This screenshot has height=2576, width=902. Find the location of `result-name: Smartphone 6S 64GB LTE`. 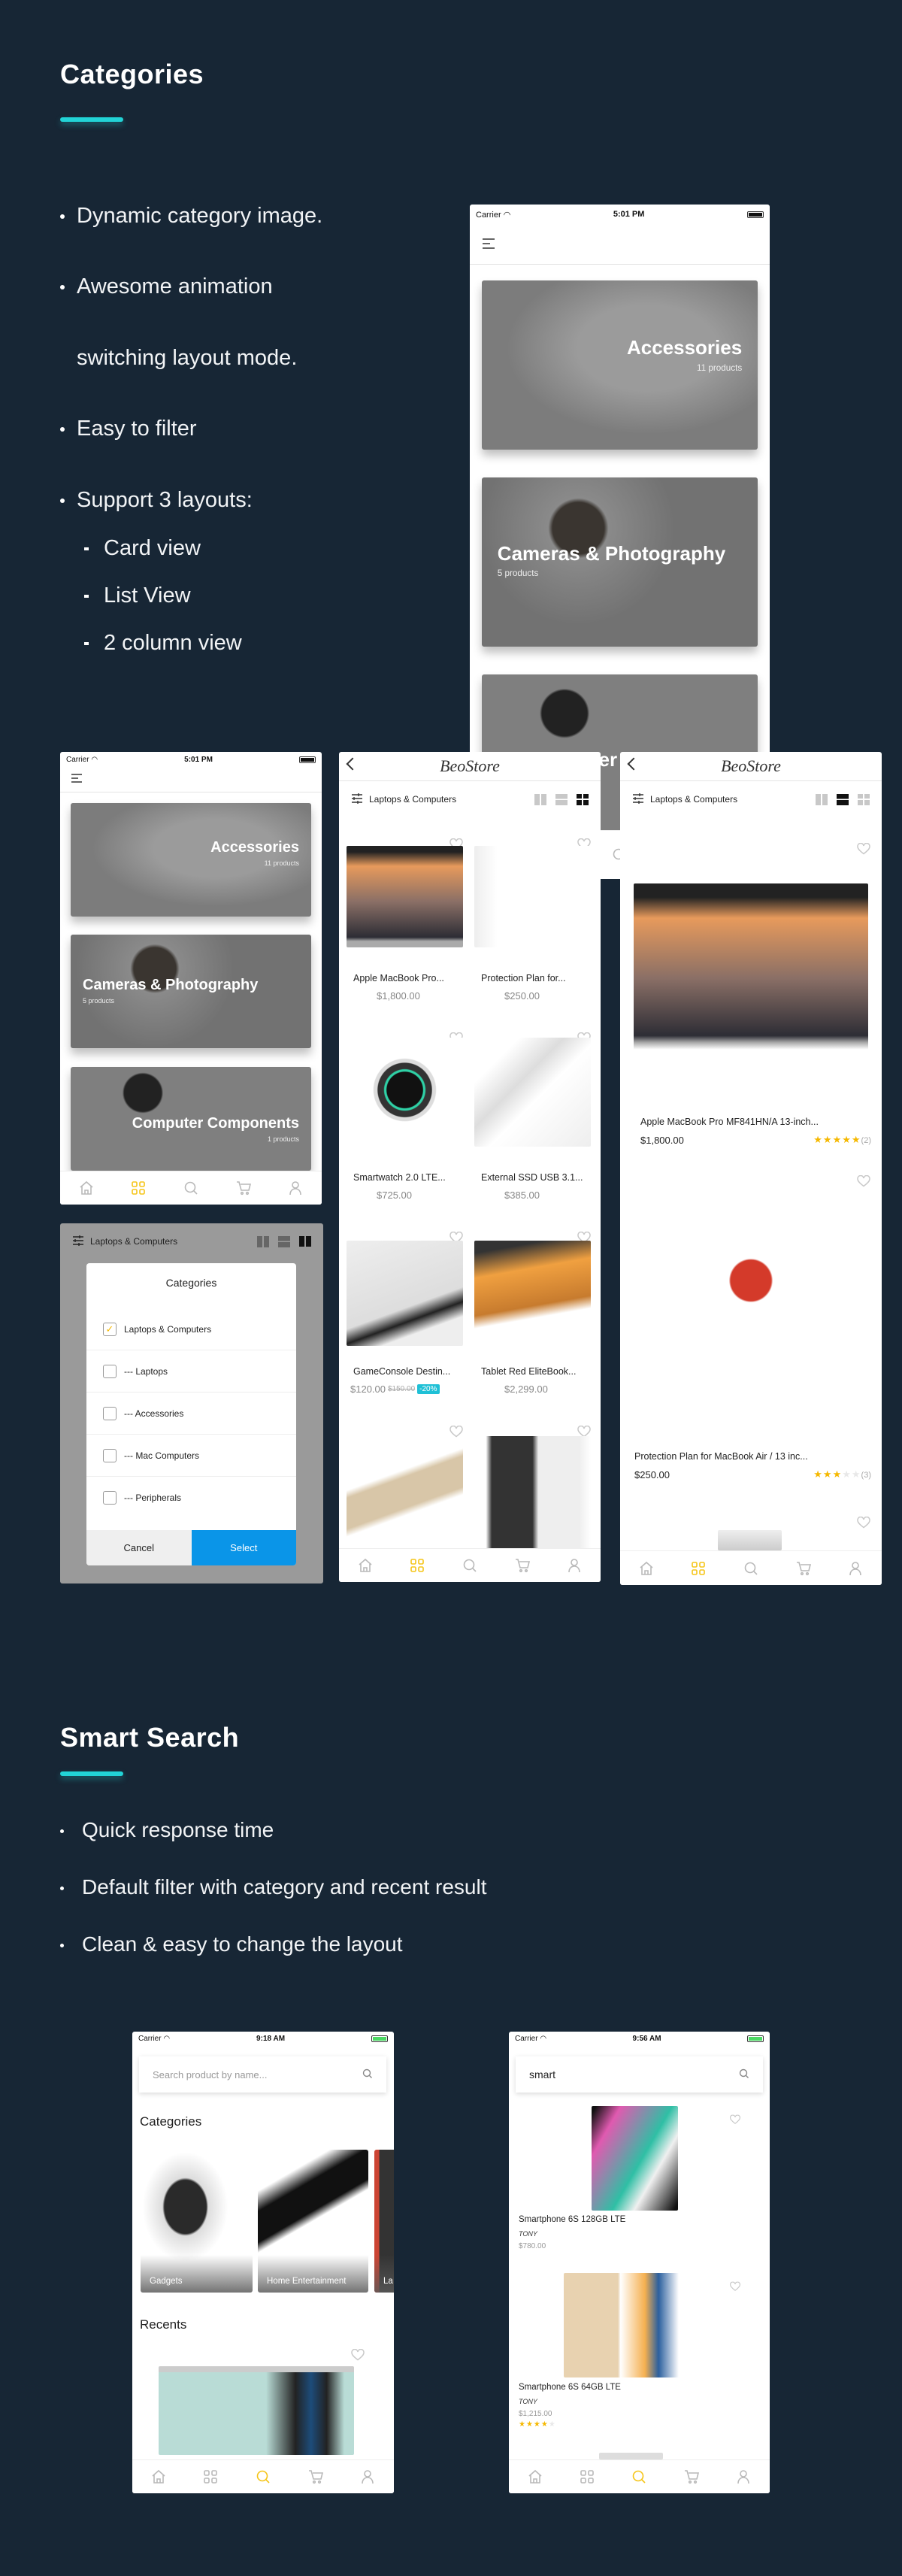

result-name: Smartphone 6S 64GB LTE is located at coordinates (570, 2387).